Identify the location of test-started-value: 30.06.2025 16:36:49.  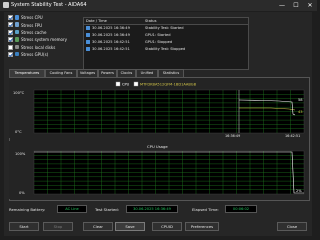
(152, 209).